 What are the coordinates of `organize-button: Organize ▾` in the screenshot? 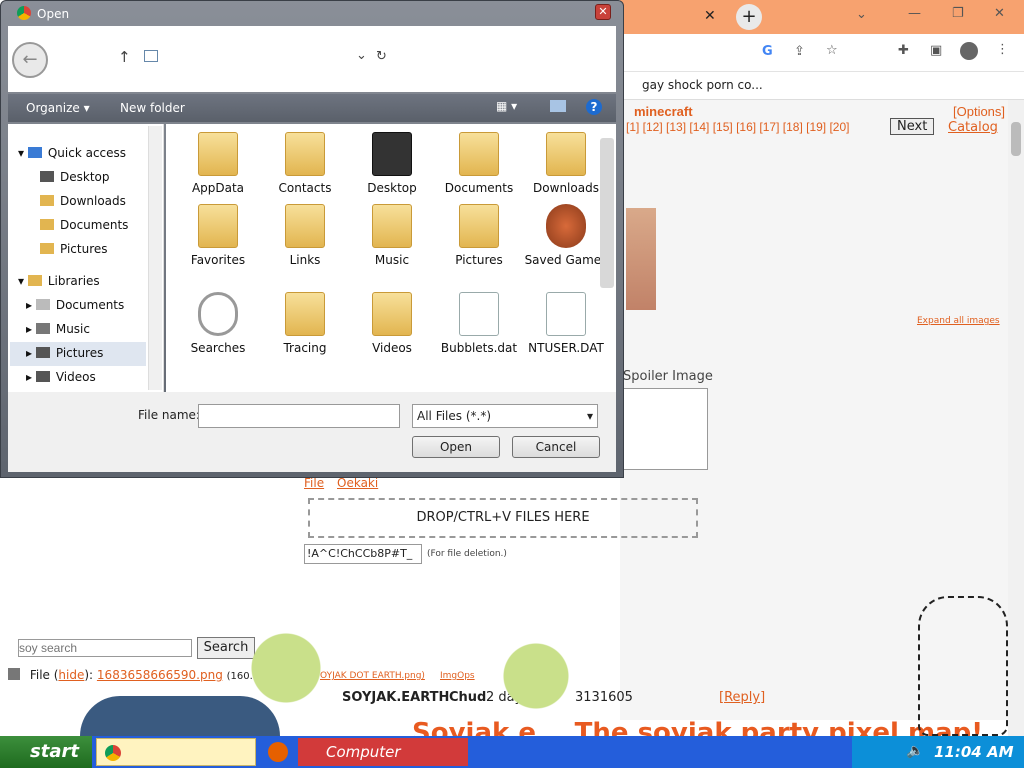 It's located at (58, 108).